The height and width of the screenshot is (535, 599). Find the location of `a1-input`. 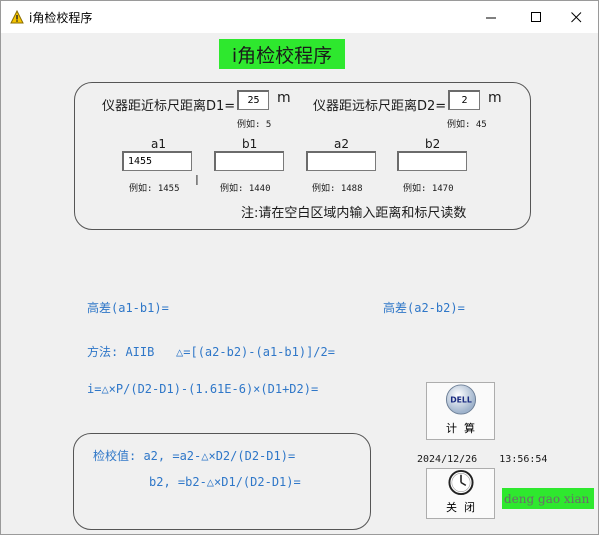

a1-input is located at coordinates (157, 161).